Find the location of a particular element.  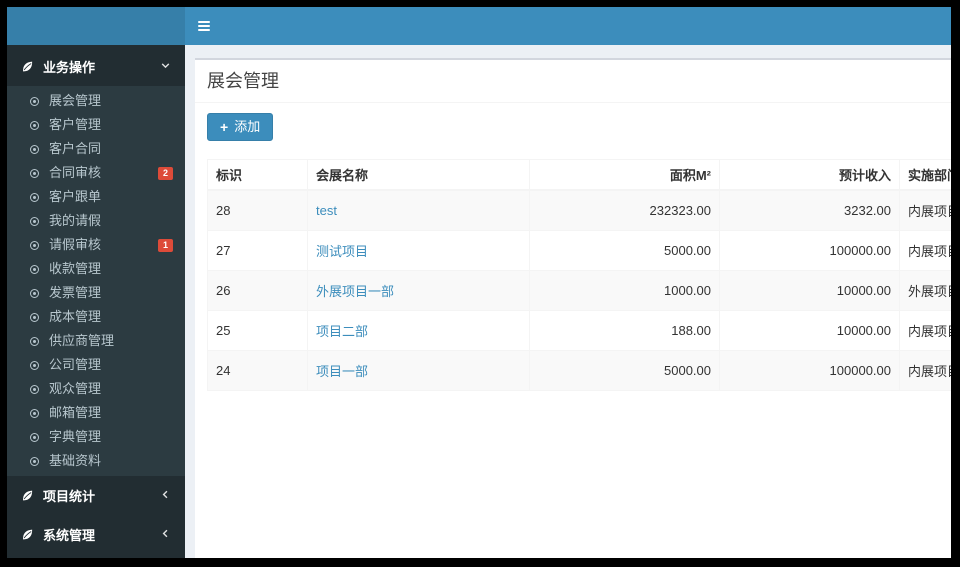

sidebar-item-payment-management: 收款管理 is located at coordinates (96, 269).